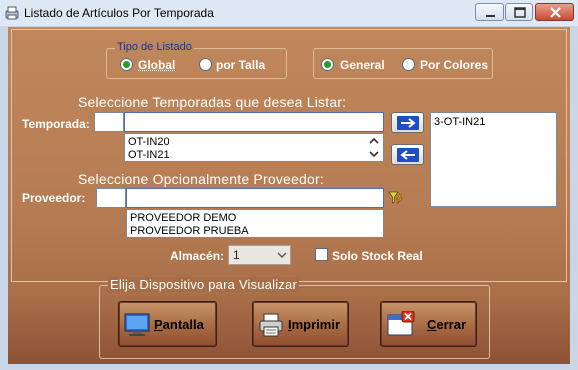 The width and height of the screenshot is (578, 370). Describe the element at coordinates (408, 64) in the screenshot. I see `radio-por-colores` at that location.